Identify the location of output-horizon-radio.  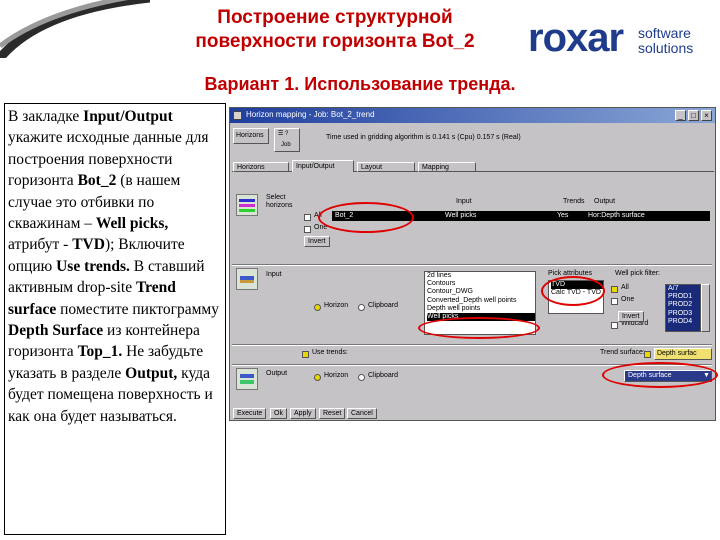
(317, 377).